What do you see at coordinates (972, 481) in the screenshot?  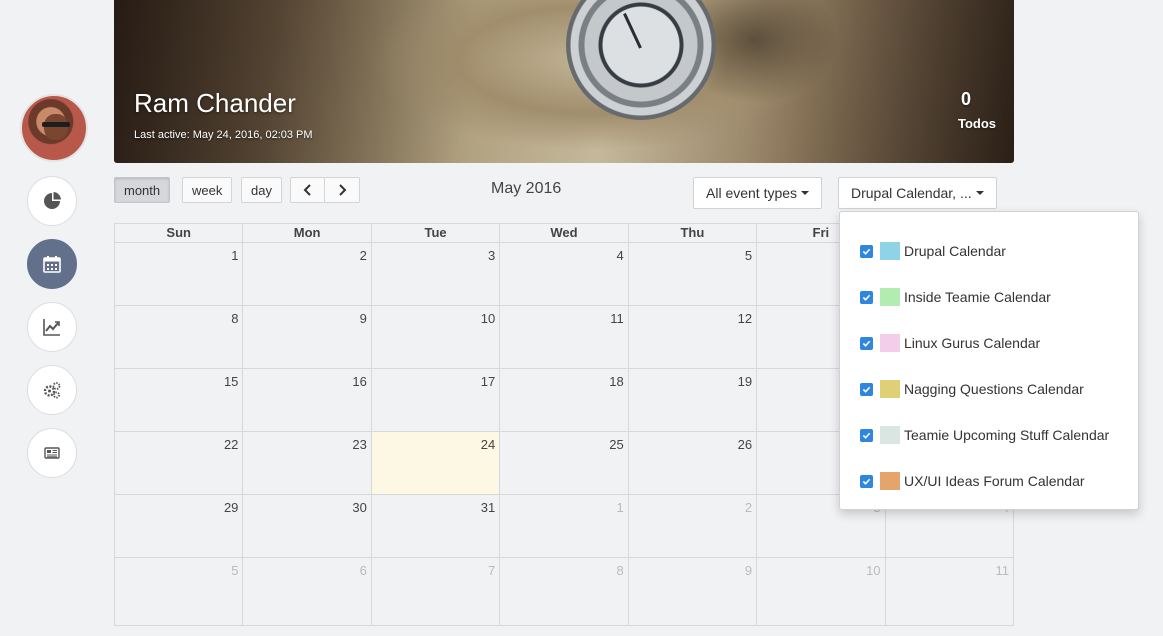 I see `calendar-option: UX/UI Ideas Forum Calendar` at bounding box center [972, 481].